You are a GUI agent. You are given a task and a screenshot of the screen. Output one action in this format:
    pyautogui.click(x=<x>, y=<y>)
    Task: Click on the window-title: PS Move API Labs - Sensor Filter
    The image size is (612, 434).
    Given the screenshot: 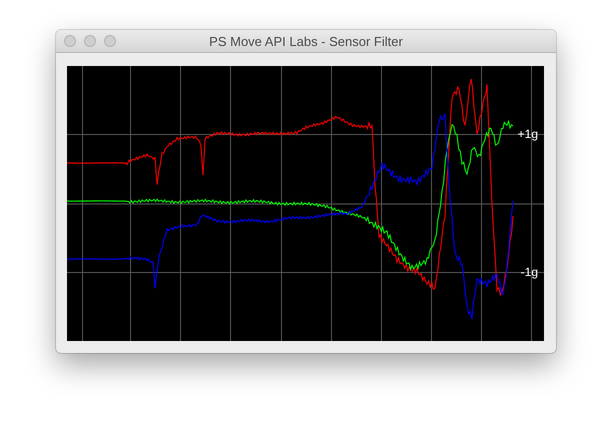 What is the action you would take?
    pyautogui.click(x=306, y=41)
    